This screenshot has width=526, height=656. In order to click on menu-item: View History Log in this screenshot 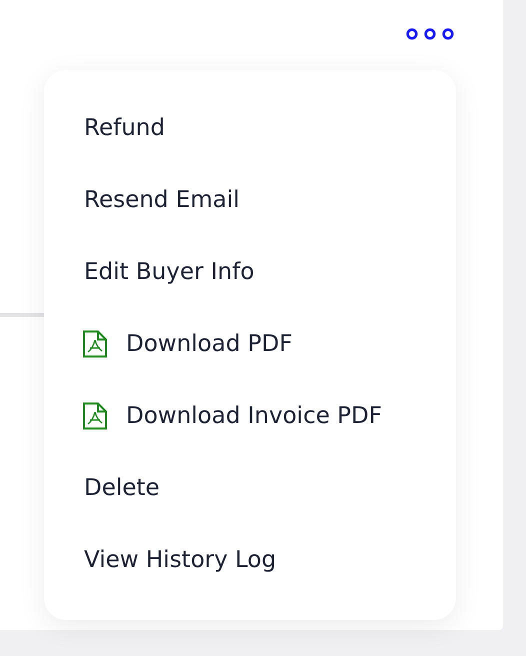, I will do `click(250, 560)`.